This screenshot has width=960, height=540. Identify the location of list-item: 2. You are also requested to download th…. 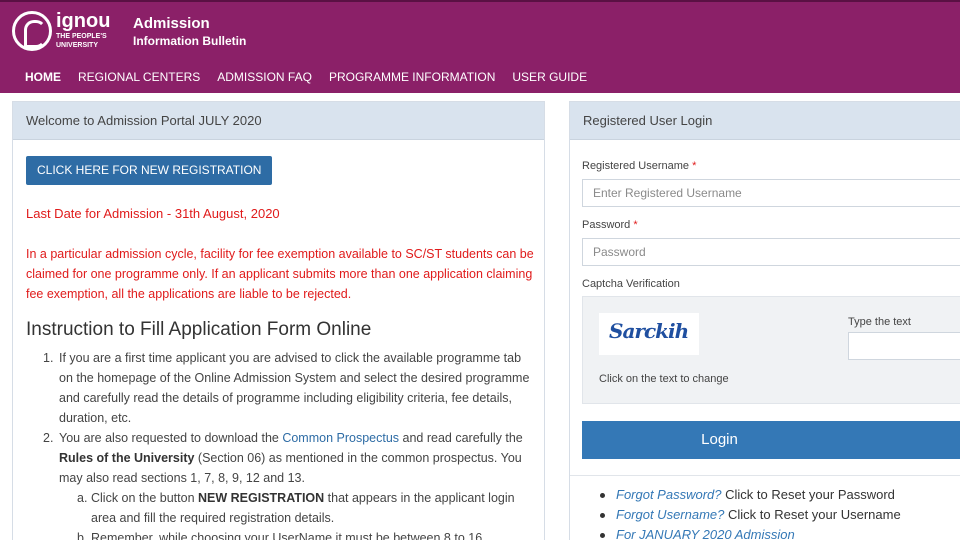
(281, 458).